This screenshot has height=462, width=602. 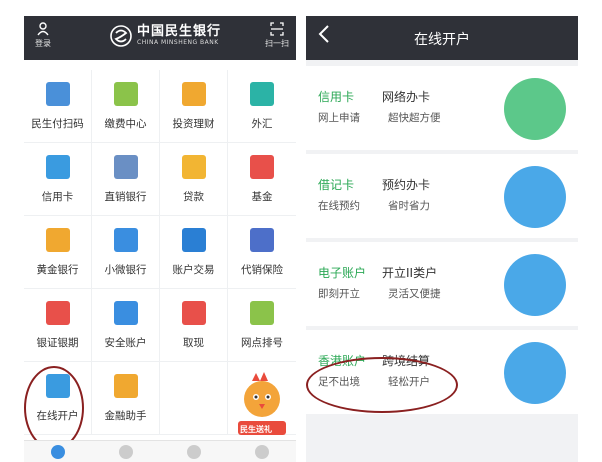 I want to click on service-tile-label: 信用卡, so click(x=57, y=197).